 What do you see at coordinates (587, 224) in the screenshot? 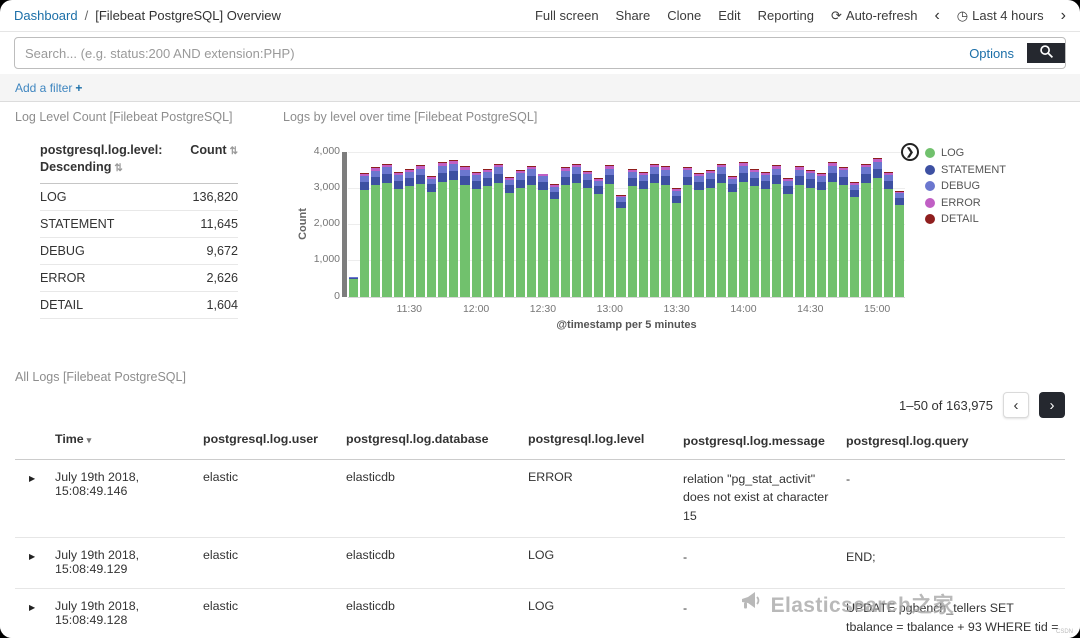
I see `bar-12:50` at bounding box center [587, 224].